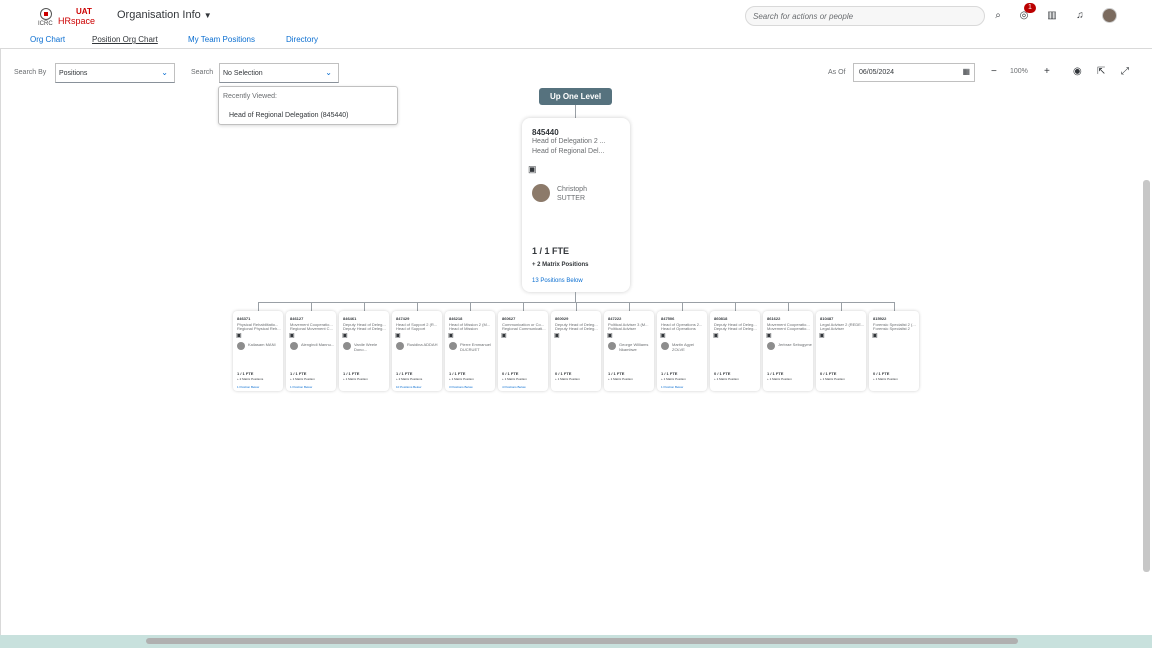  I want to click on global-search-input: Search for actions or people, so click(865, 16).